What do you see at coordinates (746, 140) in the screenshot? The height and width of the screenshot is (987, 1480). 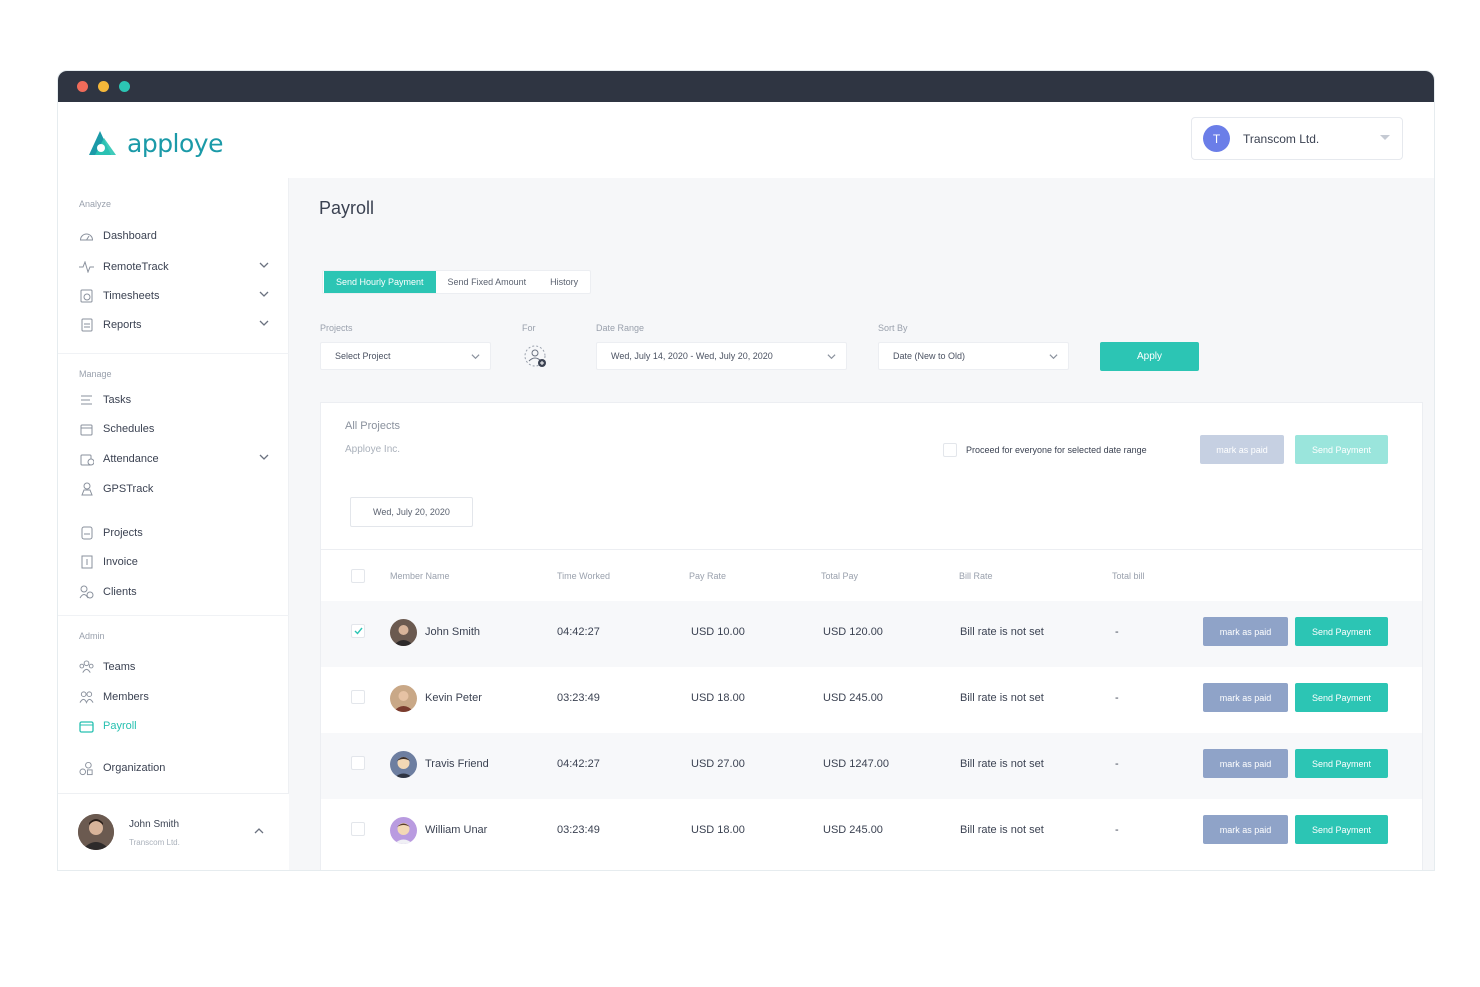 I see `top-header: apploye T Transcom Ltd.` at bounding box center [746, 140].